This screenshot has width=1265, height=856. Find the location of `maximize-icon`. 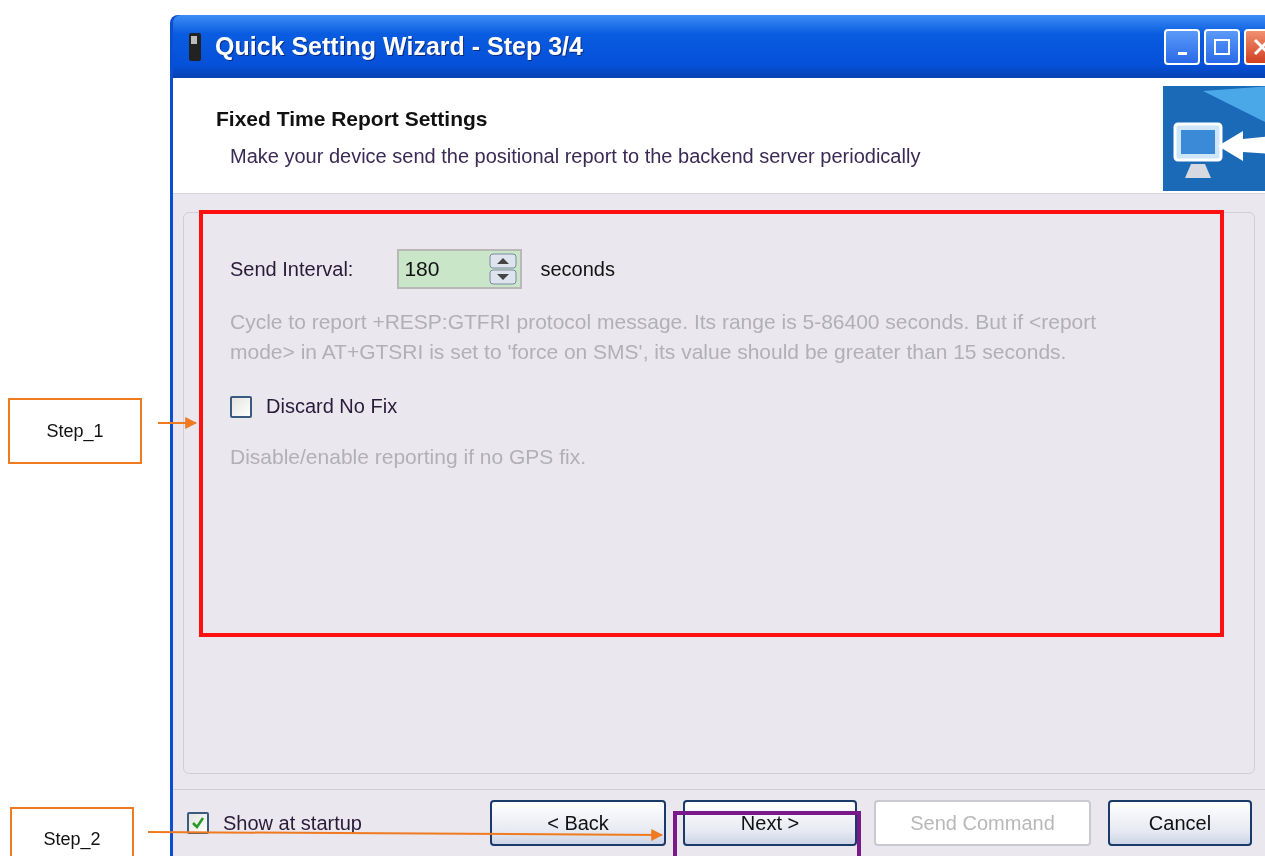

maximize-icon is located at coordinates (1222, 46).